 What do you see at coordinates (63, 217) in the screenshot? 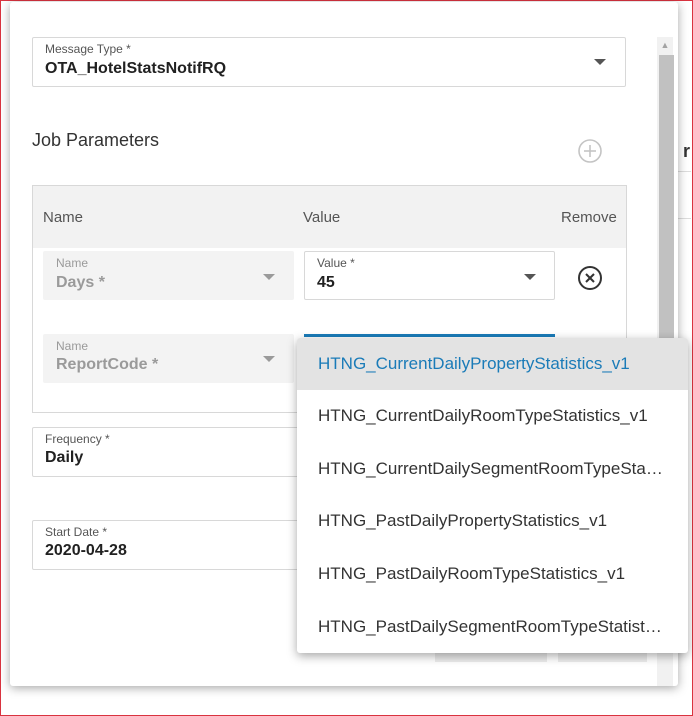
I see `header-name: Name` at bounding box center [63, 217].